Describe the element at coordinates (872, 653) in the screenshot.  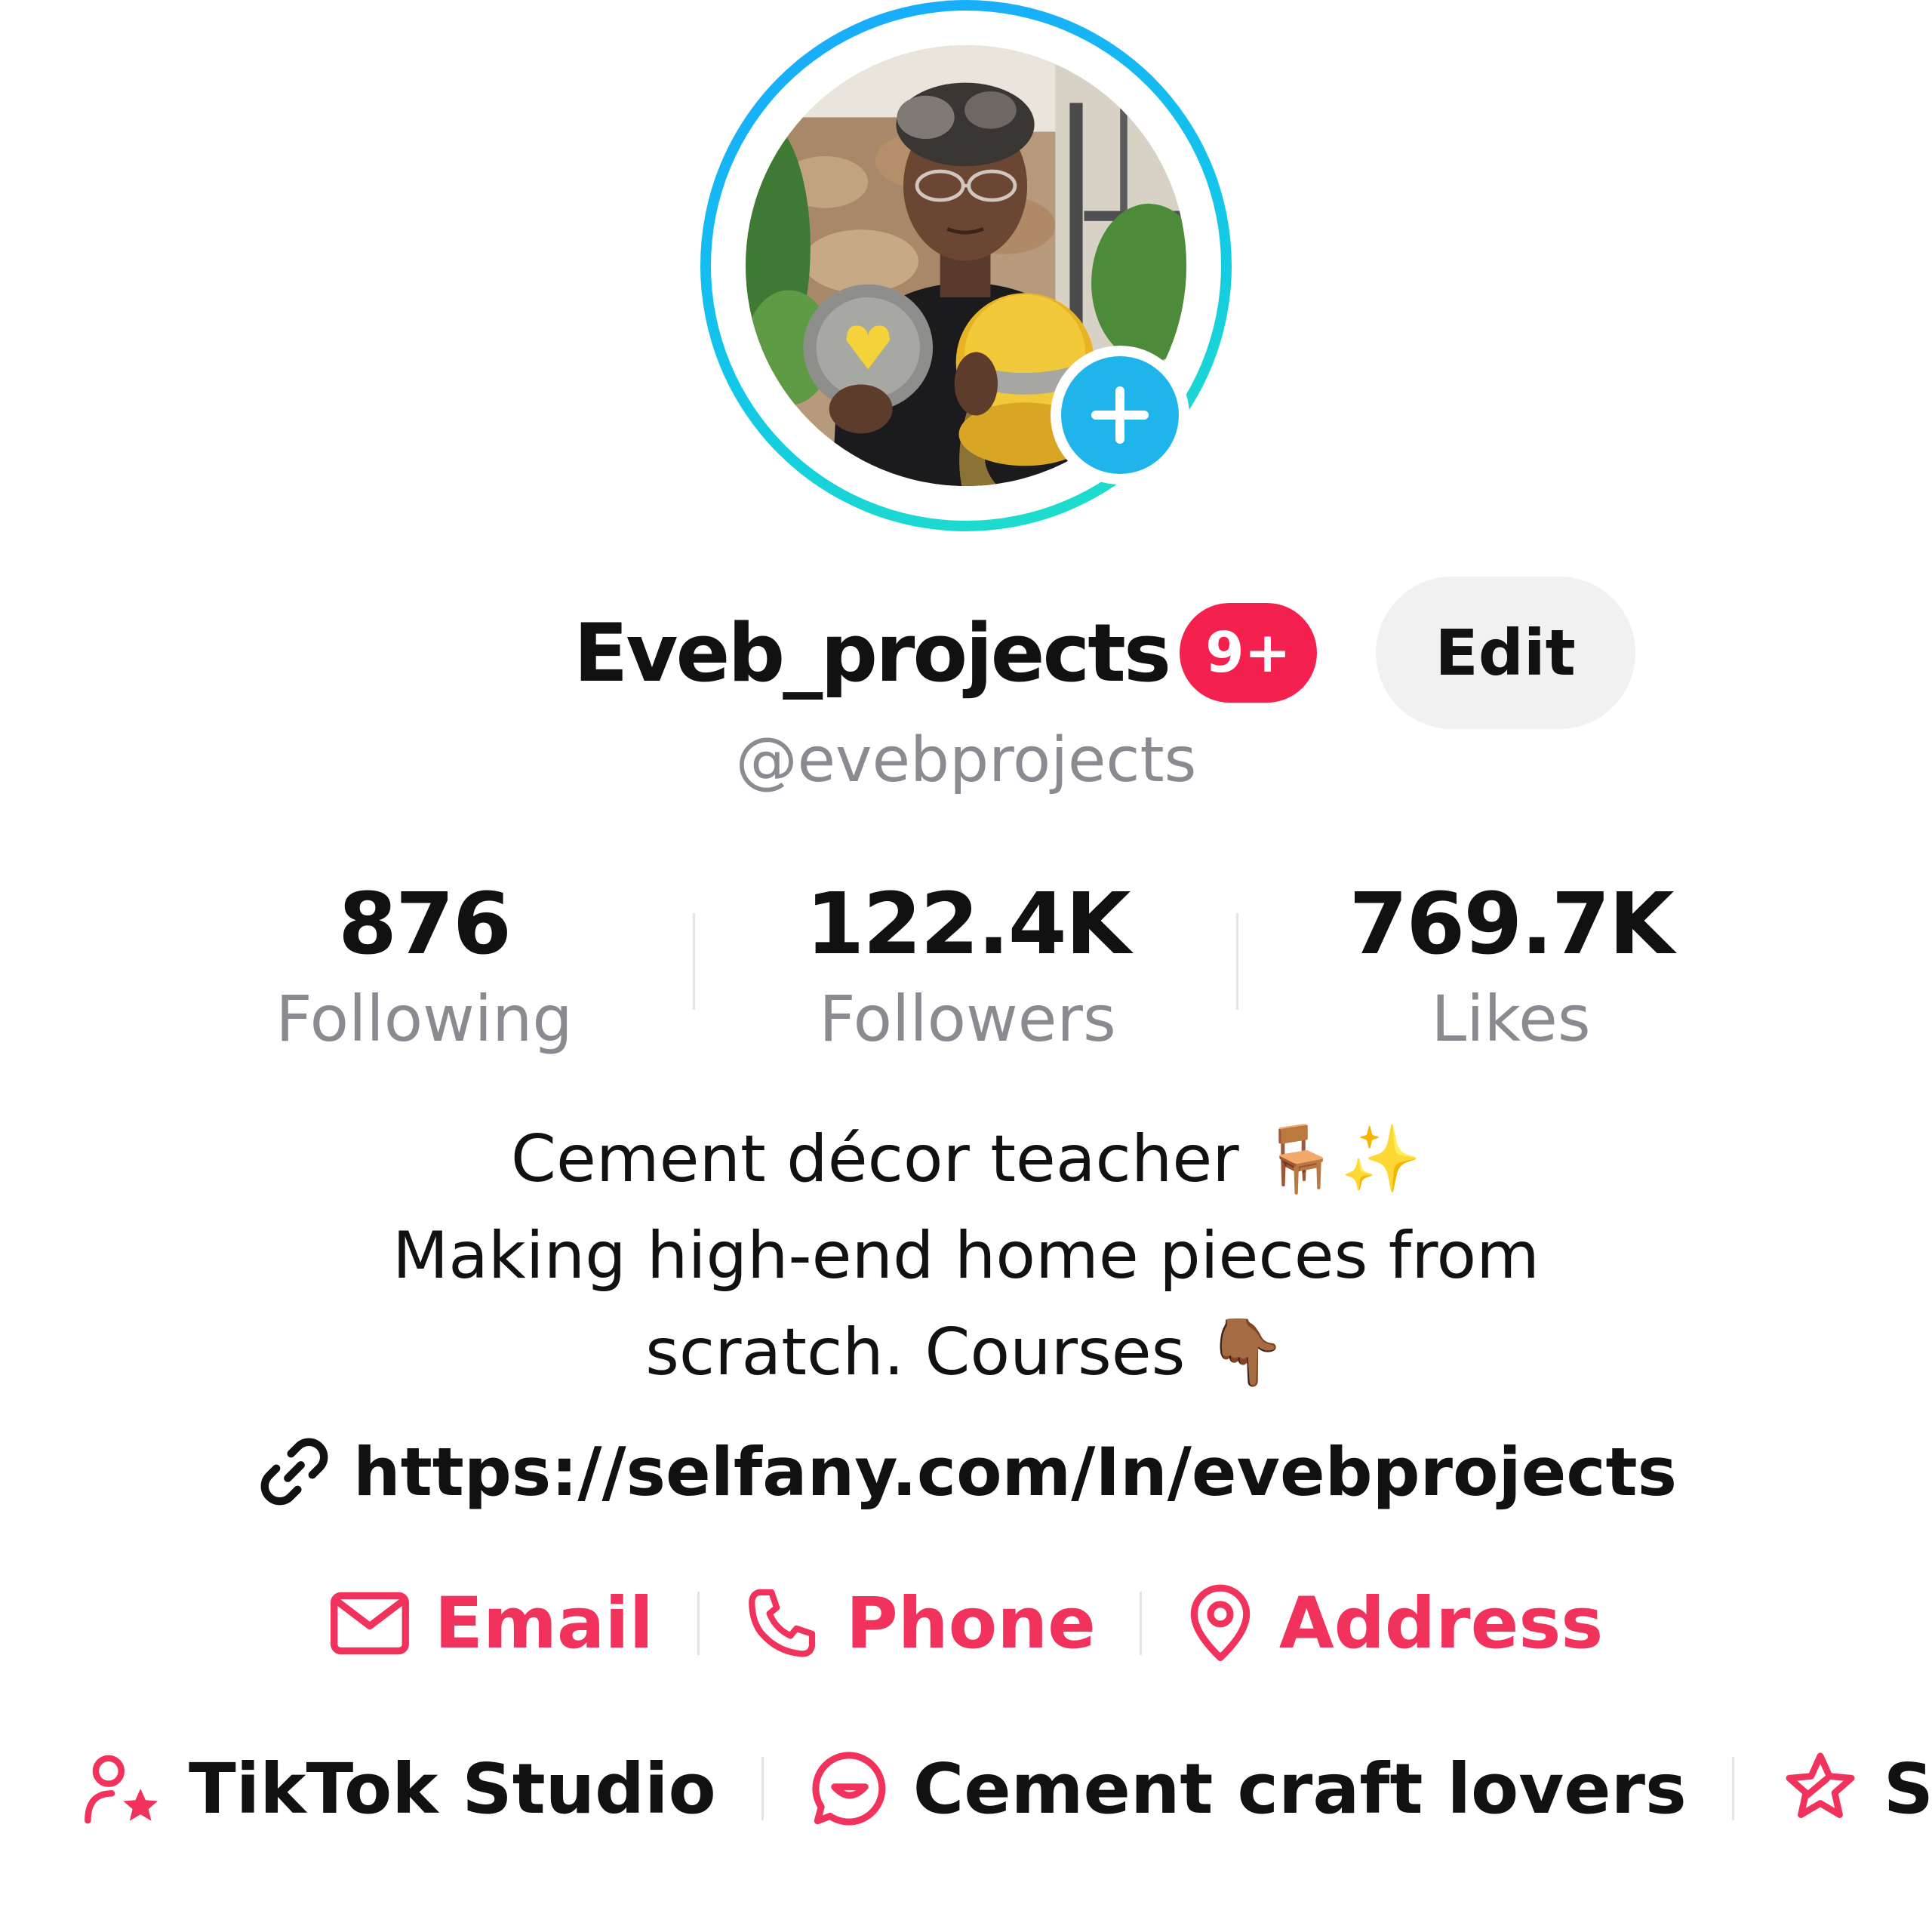
I see `display-name: Eveb_projects` at that location.